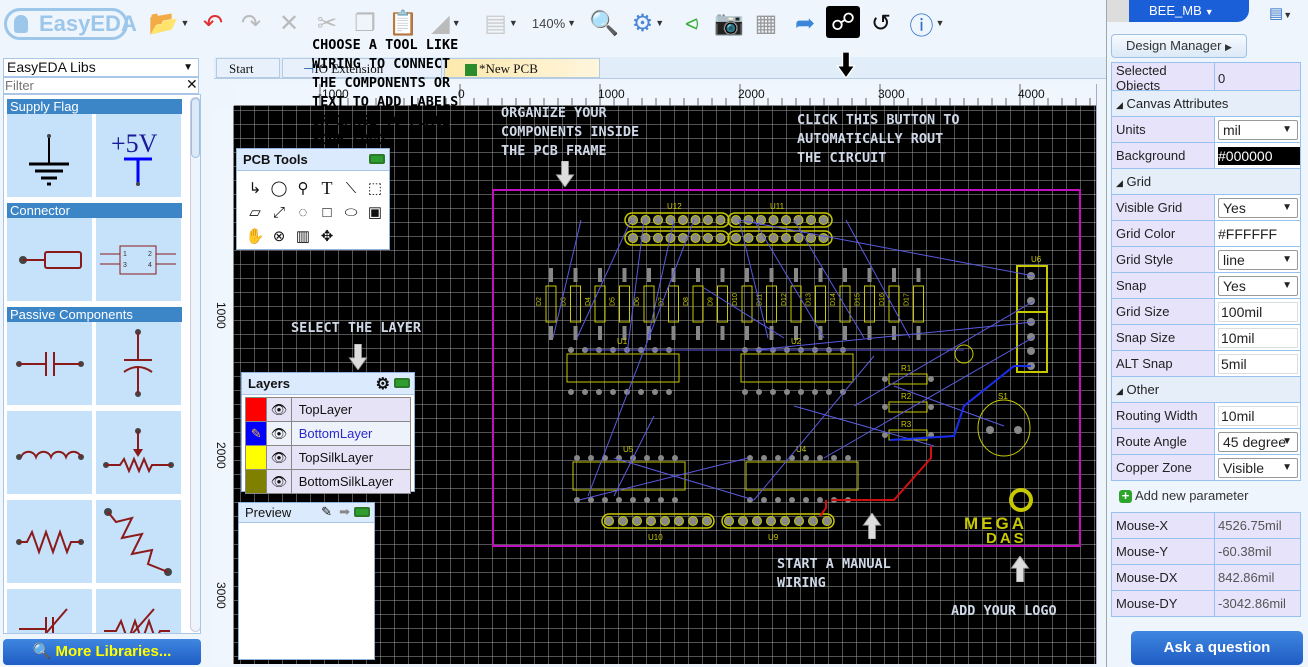 The image size is (1308, 667). What do you see at coordinates (327, 236) in the screenshot?
I see `tool-move: ✥` at bounding box center [327, 236].